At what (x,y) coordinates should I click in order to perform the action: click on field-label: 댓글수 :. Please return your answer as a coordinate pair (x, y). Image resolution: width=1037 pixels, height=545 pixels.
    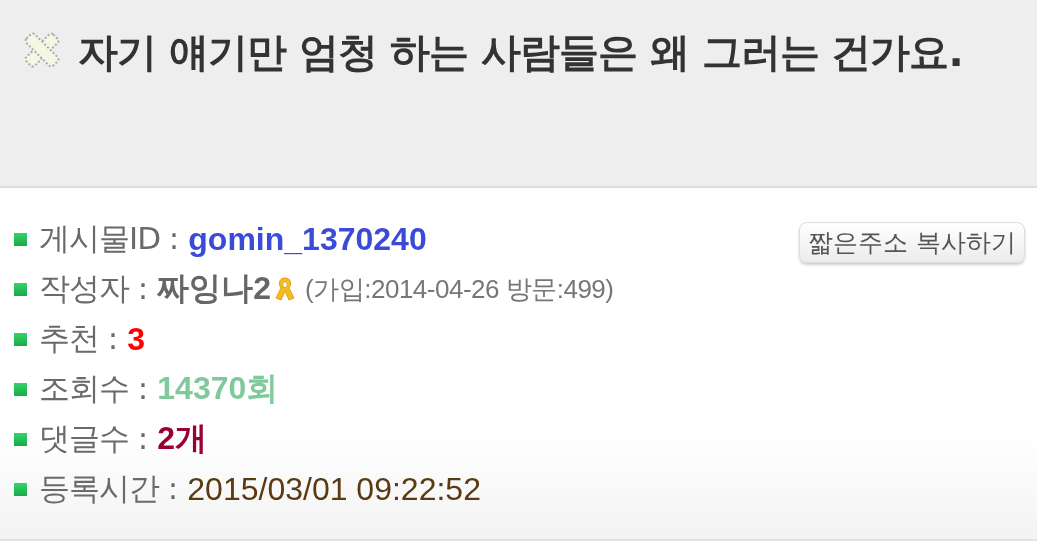
    Looking at the image, I should click on (93, 438).